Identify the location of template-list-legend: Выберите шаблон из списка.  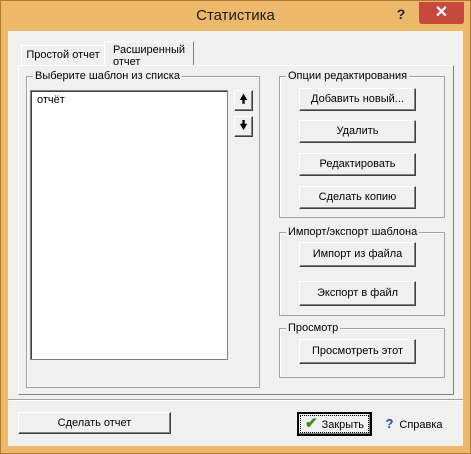
(107, 76).